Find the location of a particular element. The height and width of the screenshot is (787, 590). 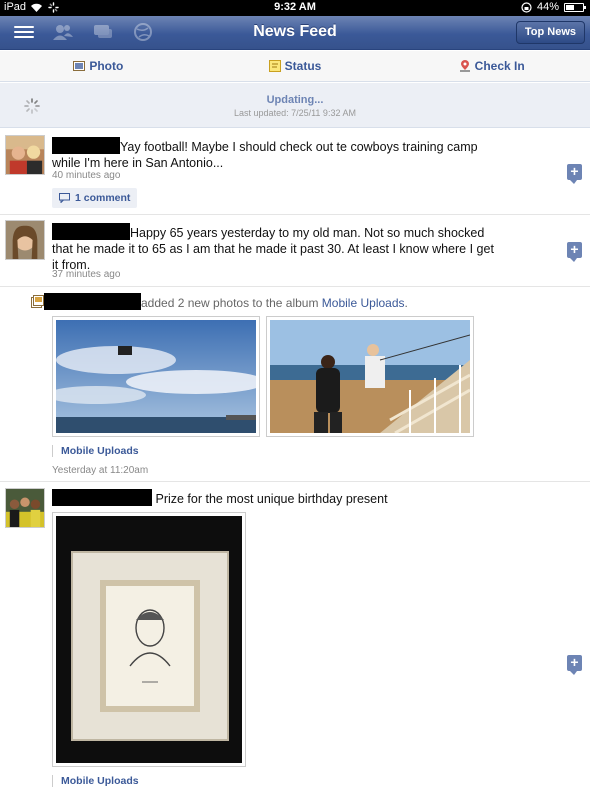

publisher-bar: Photo Status Check In is located at coordinates (295, 66).